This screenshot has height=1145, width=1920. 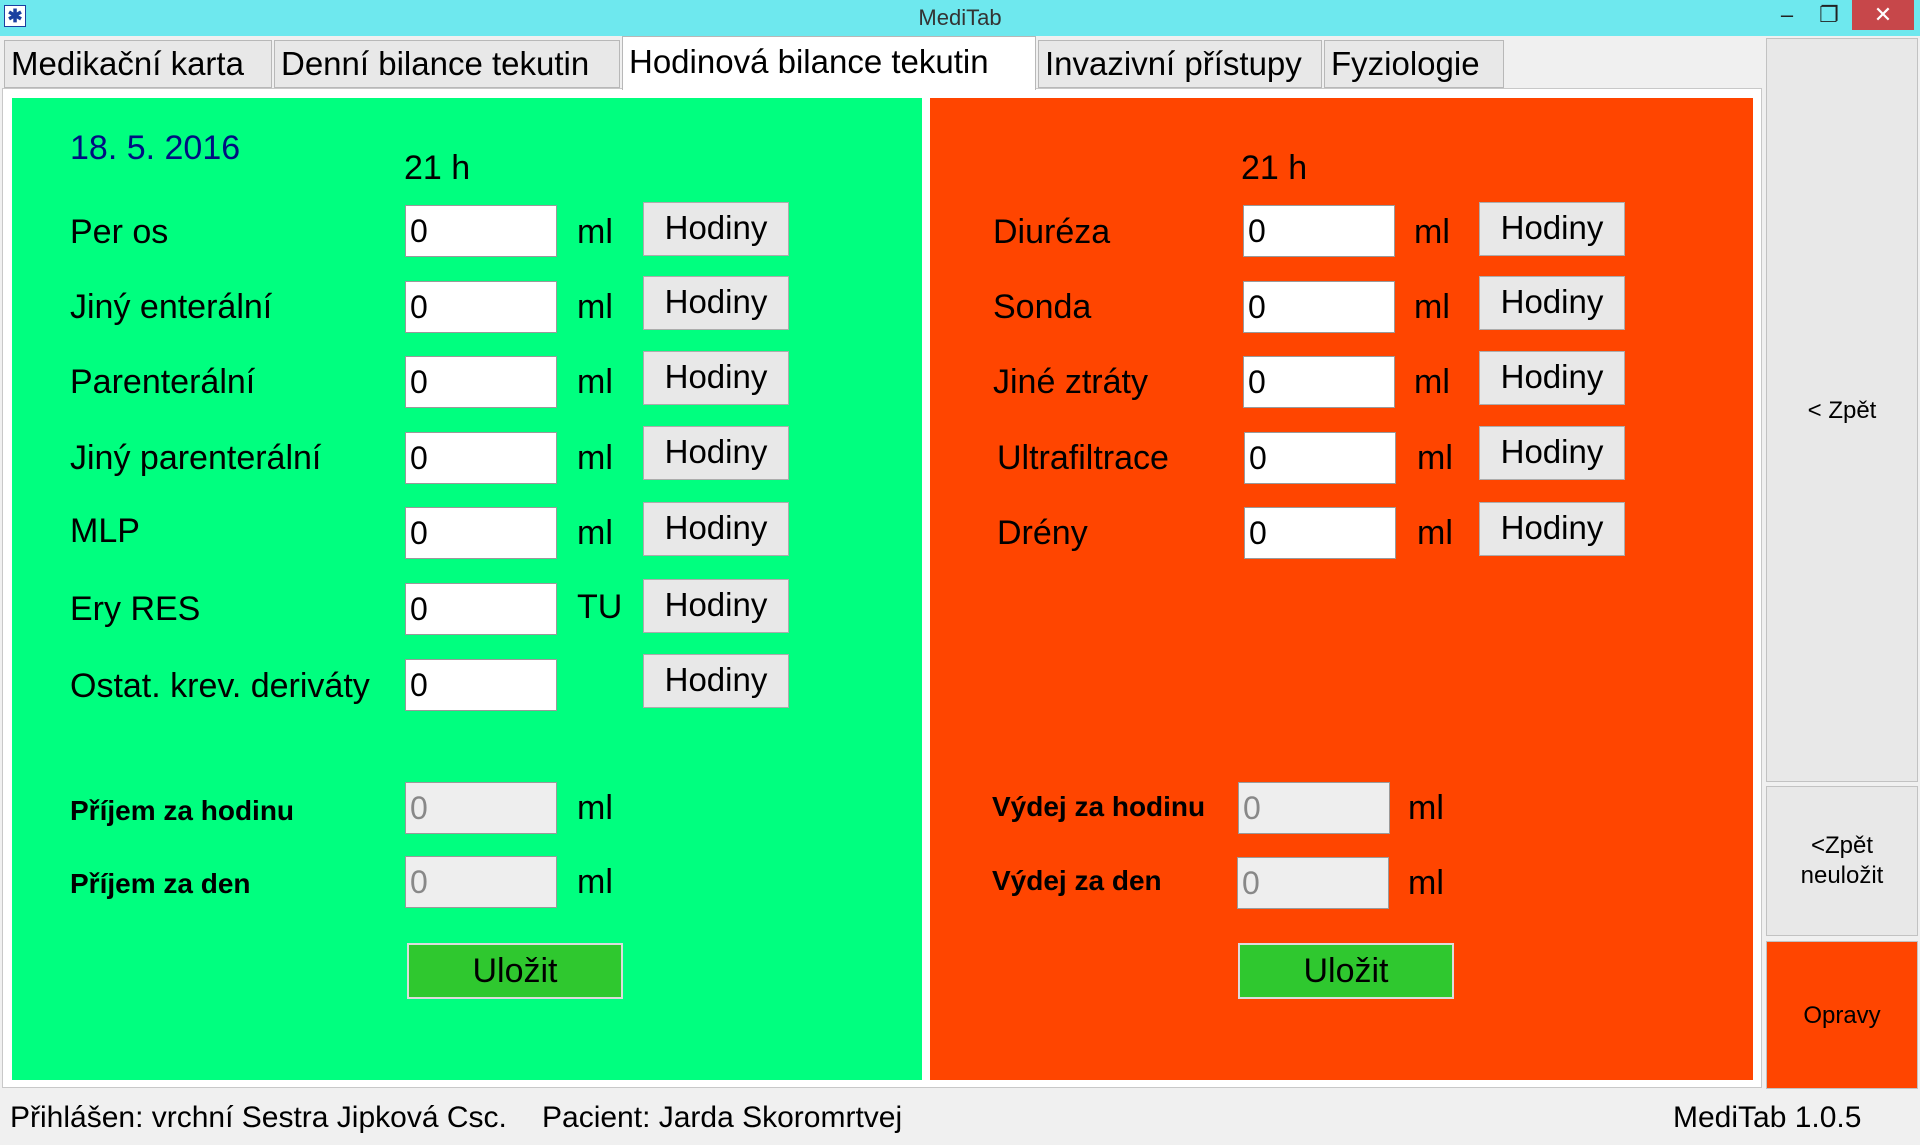 I want to click on intake-per-hour-value, so click(x=481, y=808).